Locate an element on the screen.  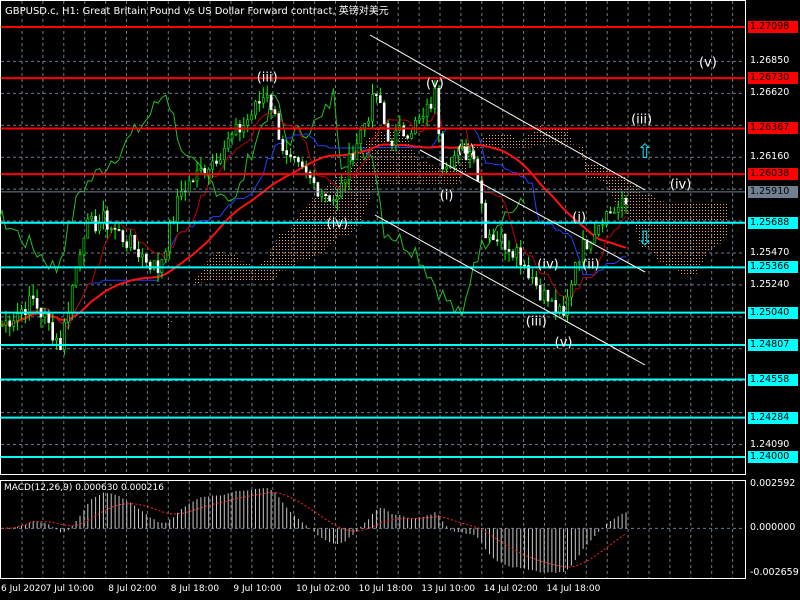
elliott-wave-label: (ii) is located at coordinates (466, 150).